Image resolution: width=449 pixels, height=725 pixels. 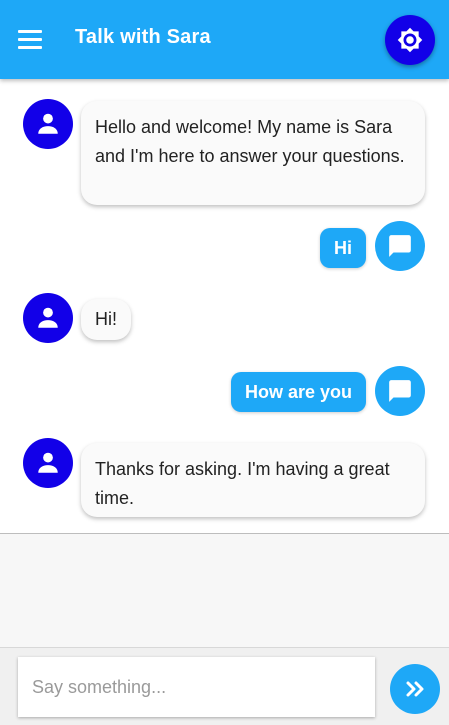 What do you see at coordinates (30, 40) in the screenshot?
I see `hamburger-menu-icon` at bounding box center [30, 40].